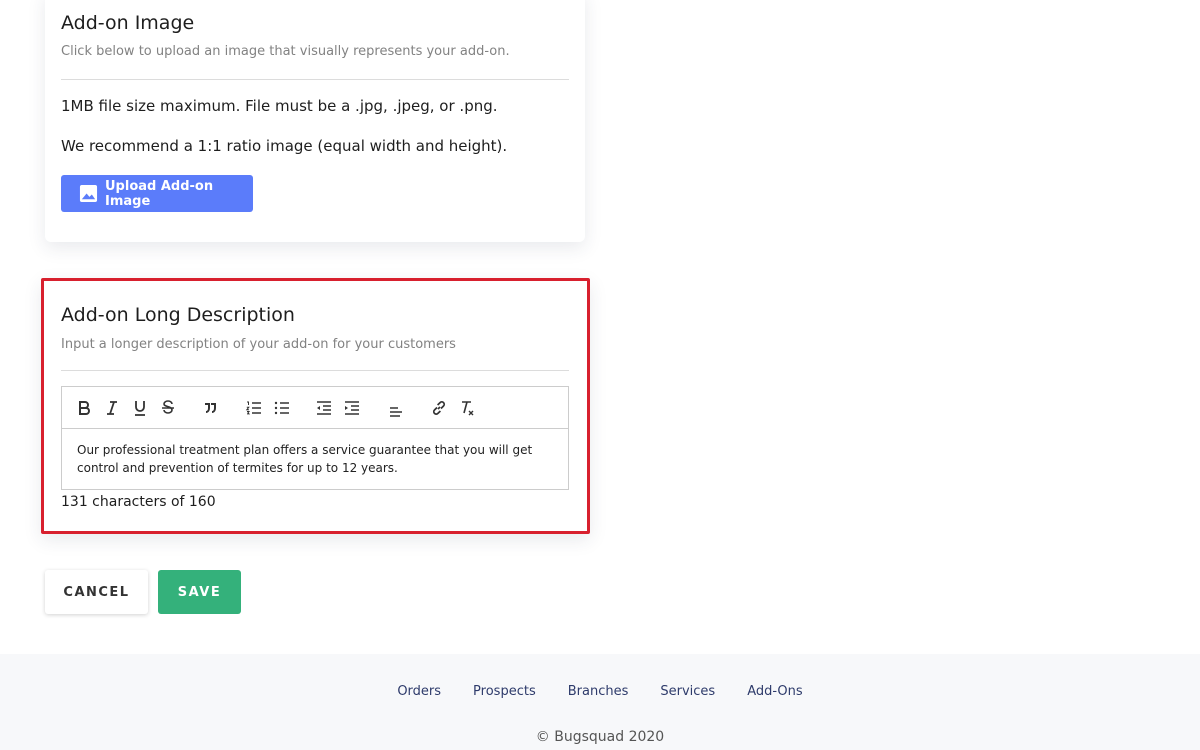 The width and height of the screenshot is (1200, 750). Describe the element at coordinates (159, 193) in the screenshot. I see `upload-button-label: Upload Add-on Image` at that location.